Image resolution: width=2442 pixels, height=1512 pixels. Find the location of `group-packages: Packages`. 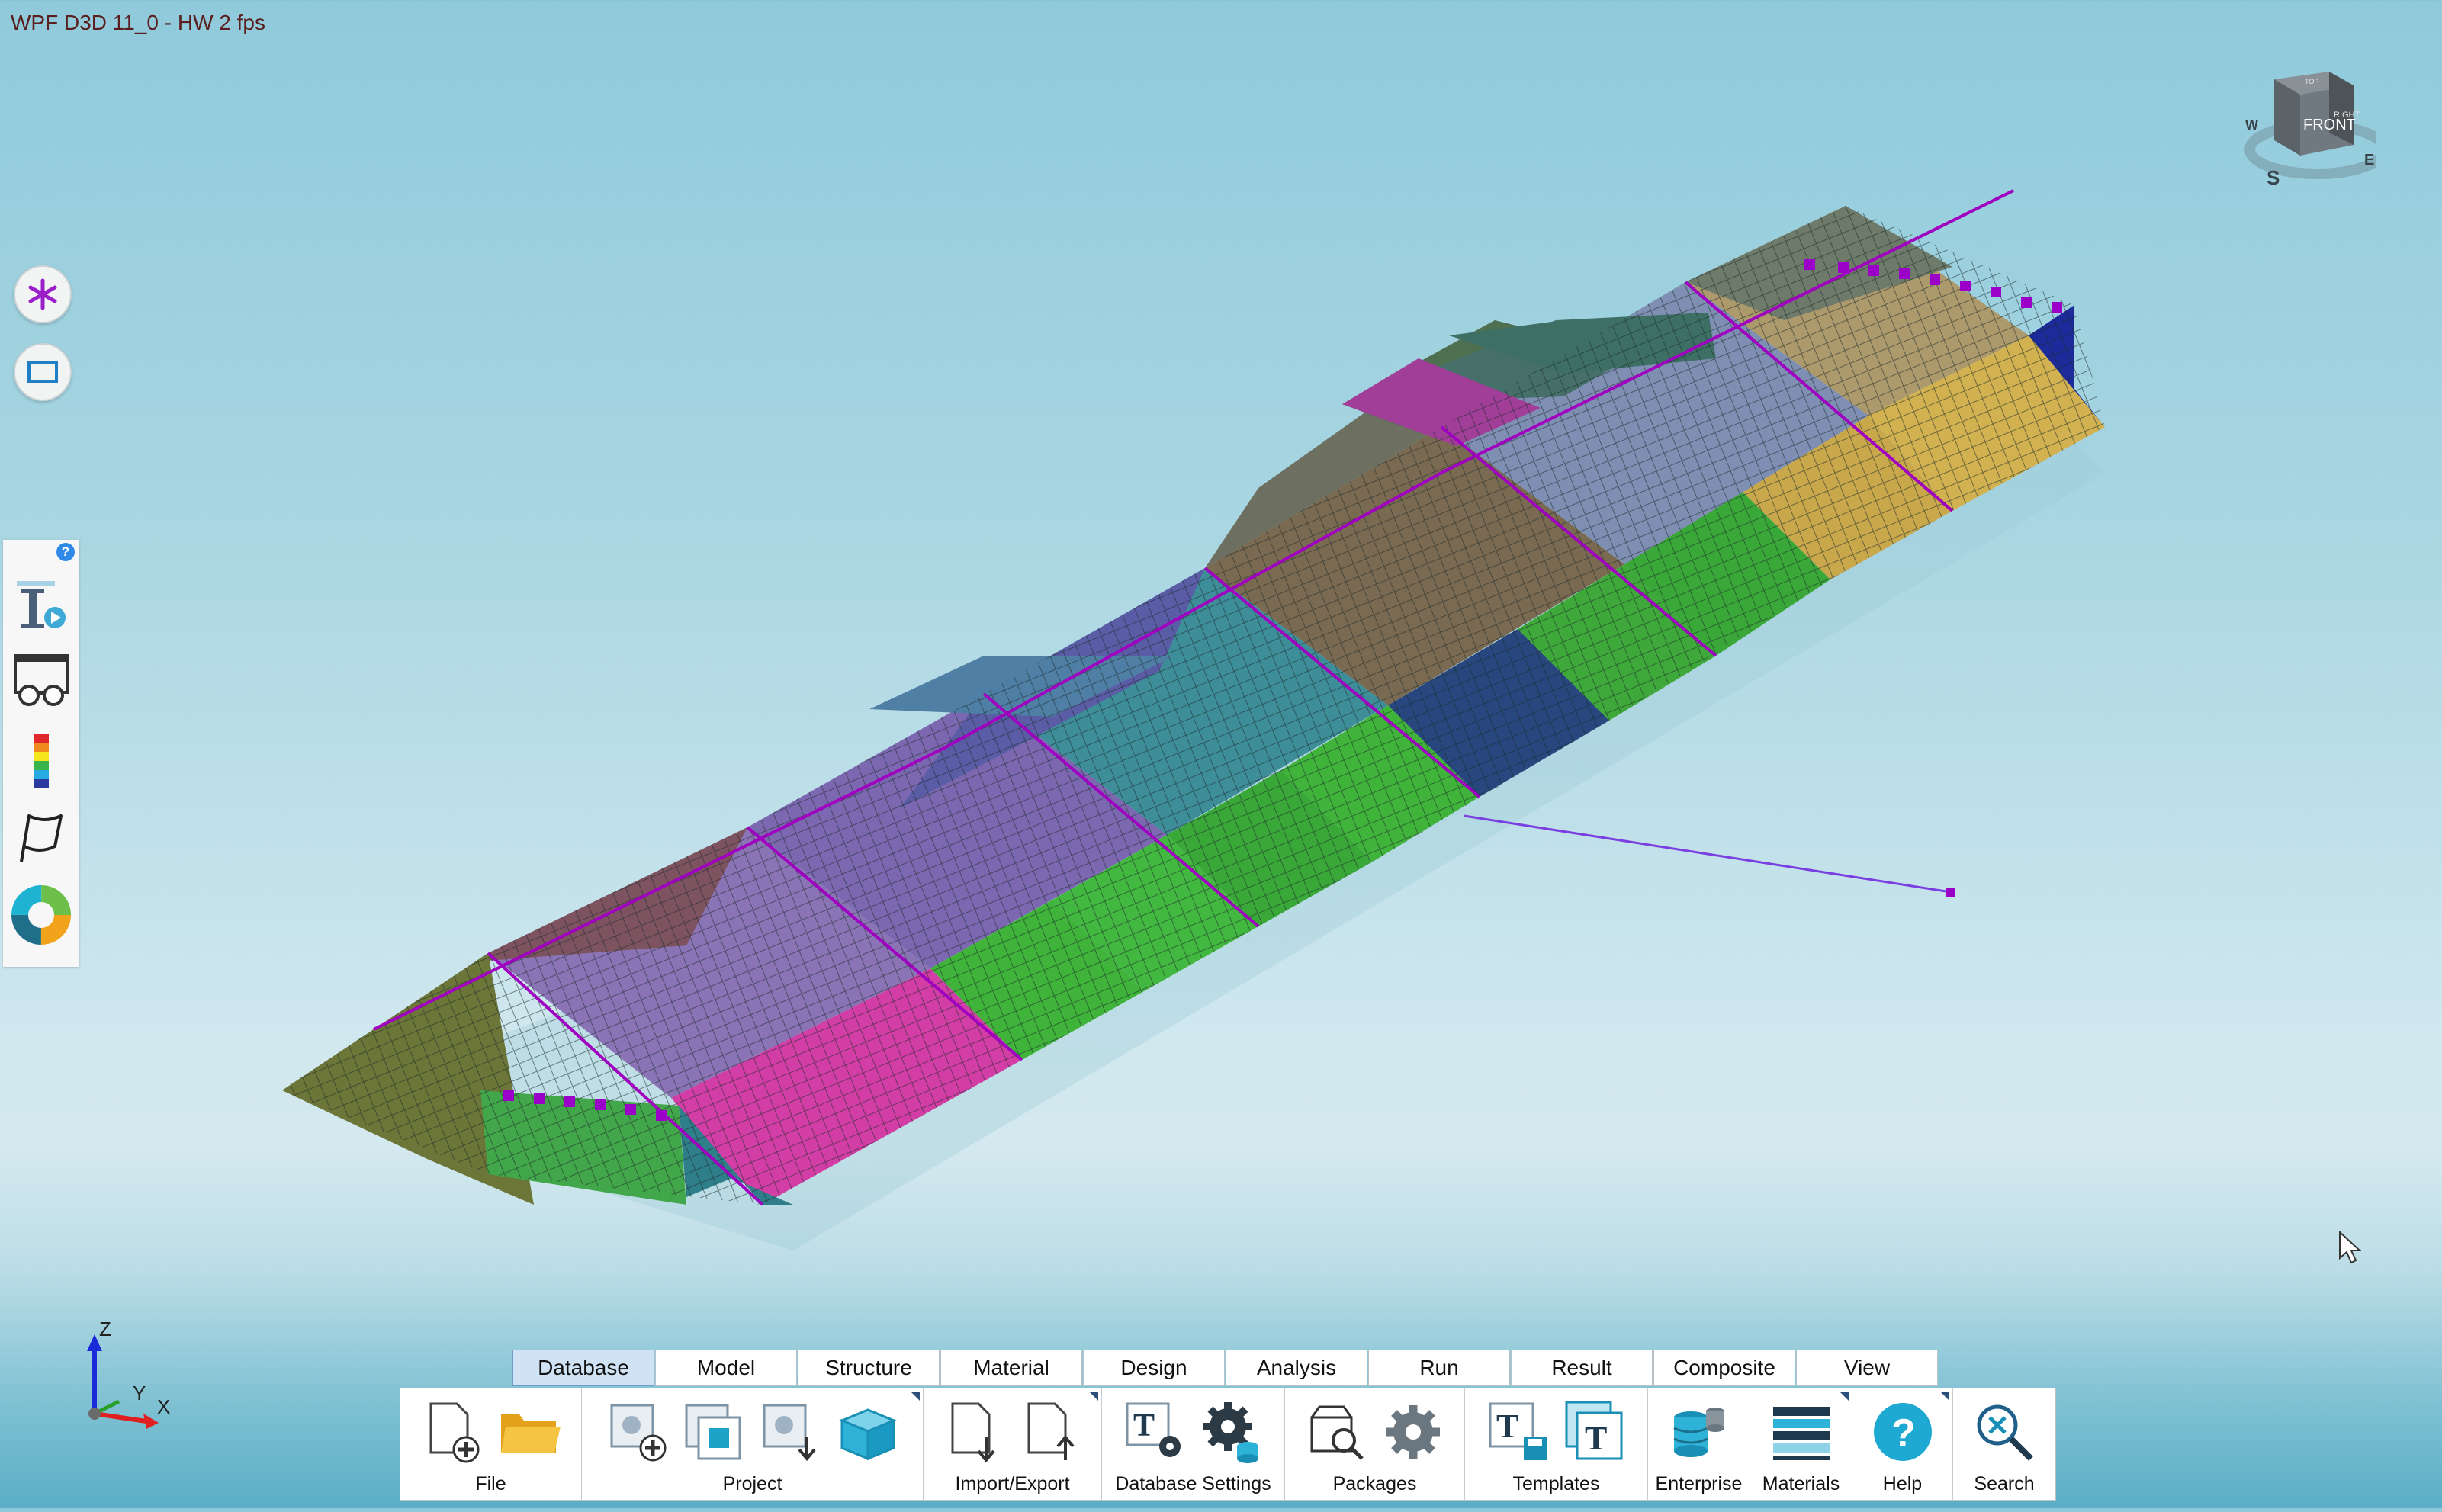

group-packages: Packages is located at coordinates (1375, 1444).